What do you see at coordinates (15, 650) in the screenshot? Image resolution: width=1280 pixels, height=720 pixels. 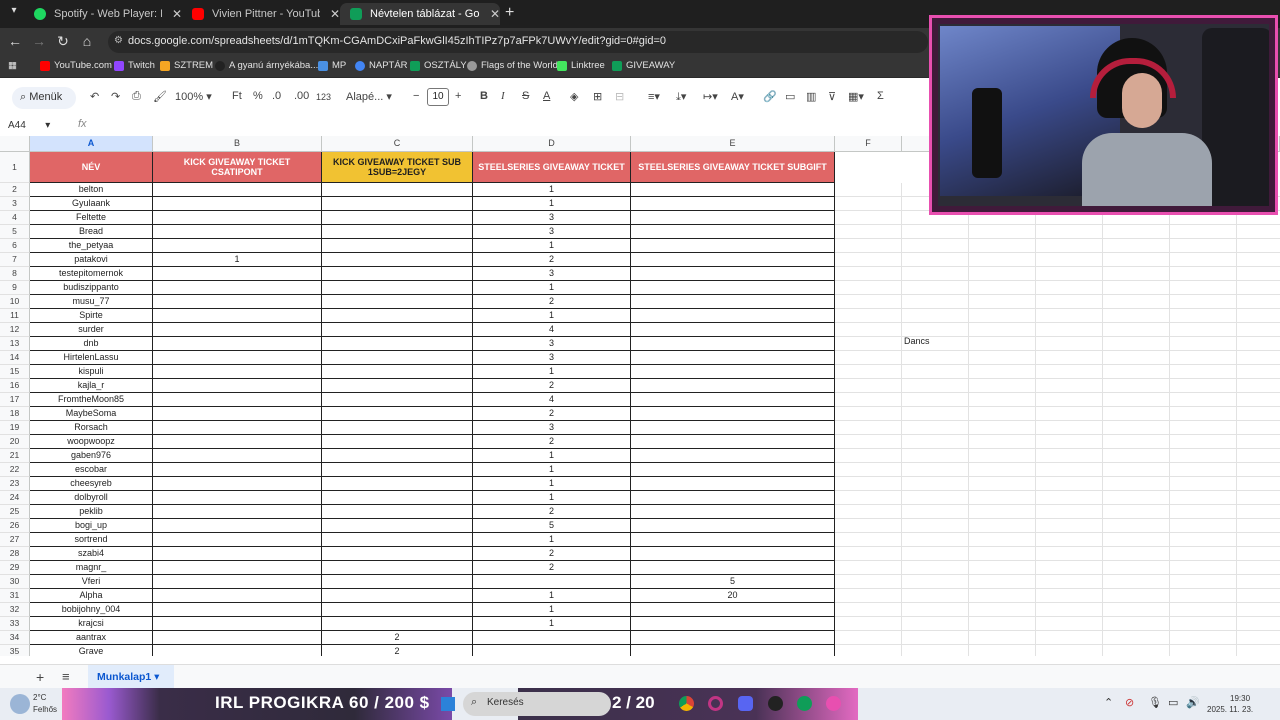 I see `row-header: 35` at bounding box center [15, 650].